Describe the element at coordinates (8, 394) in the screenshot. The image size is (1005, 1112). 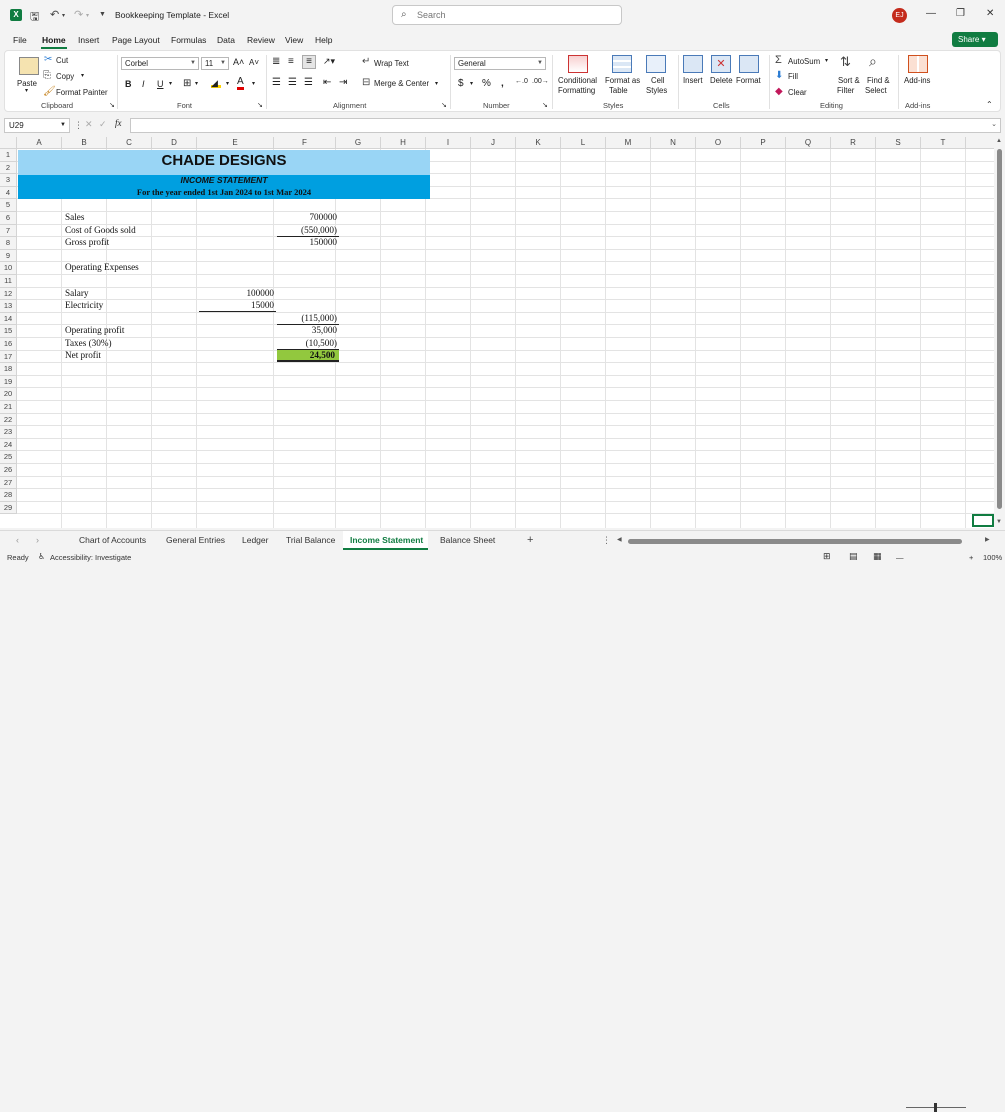
I see `row-header-20: 20` at that location.